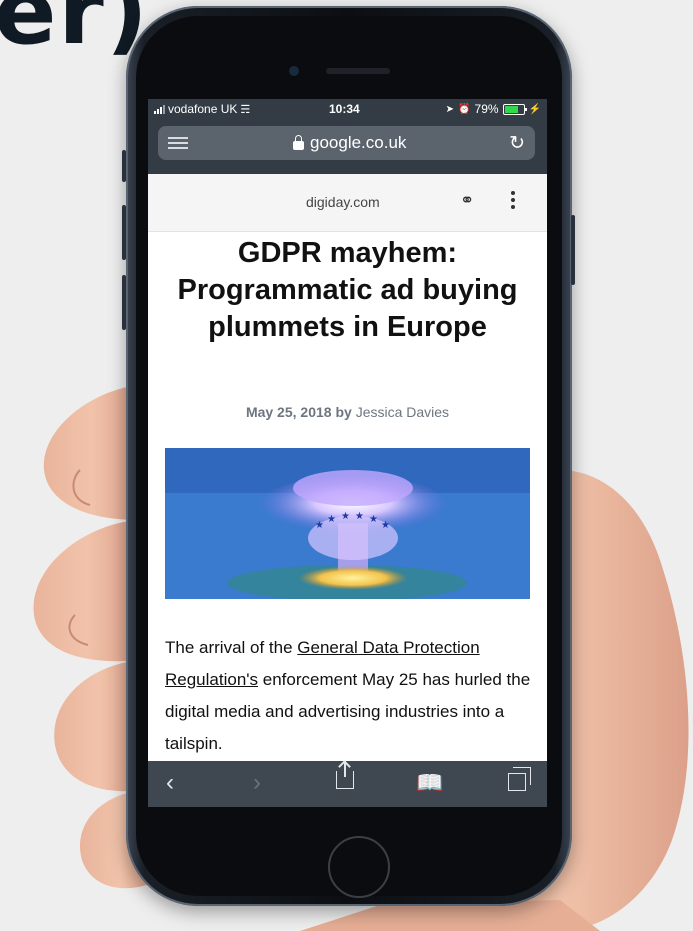 The height and width of the screenshot is (931, 693). What do you see at coordinates (288, 412) in the screenshot?
I see `article-date: May 25, 2018` at bounding box center [288, 412].